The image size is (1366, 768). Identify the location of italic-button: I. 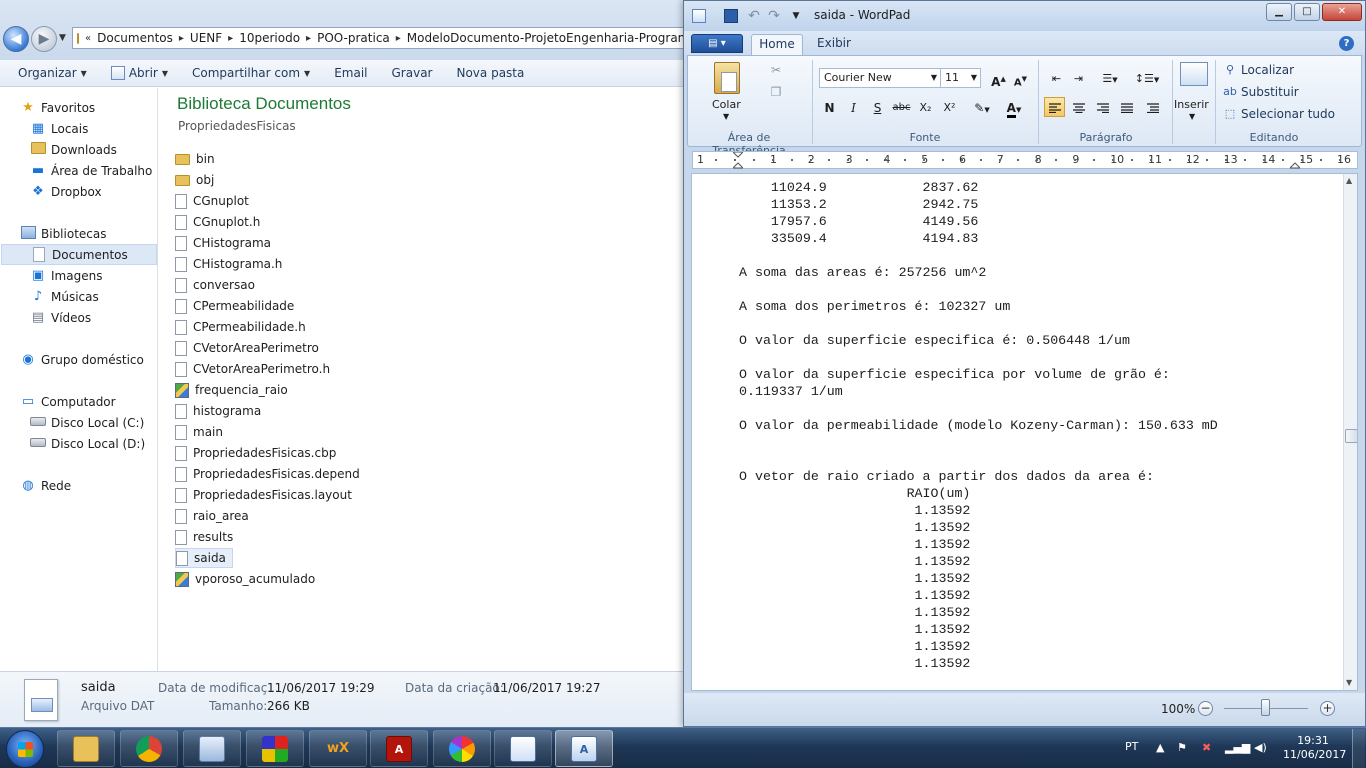
(853, 107).